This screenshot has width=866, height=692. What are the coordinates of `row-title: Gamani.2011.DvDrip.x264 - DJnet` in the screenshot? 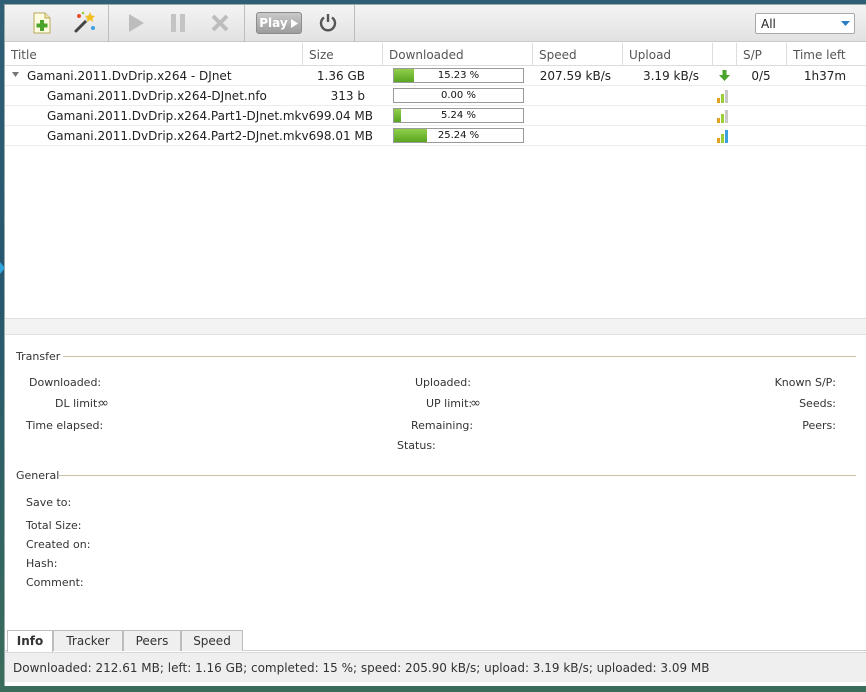 It's located at (129, 76).